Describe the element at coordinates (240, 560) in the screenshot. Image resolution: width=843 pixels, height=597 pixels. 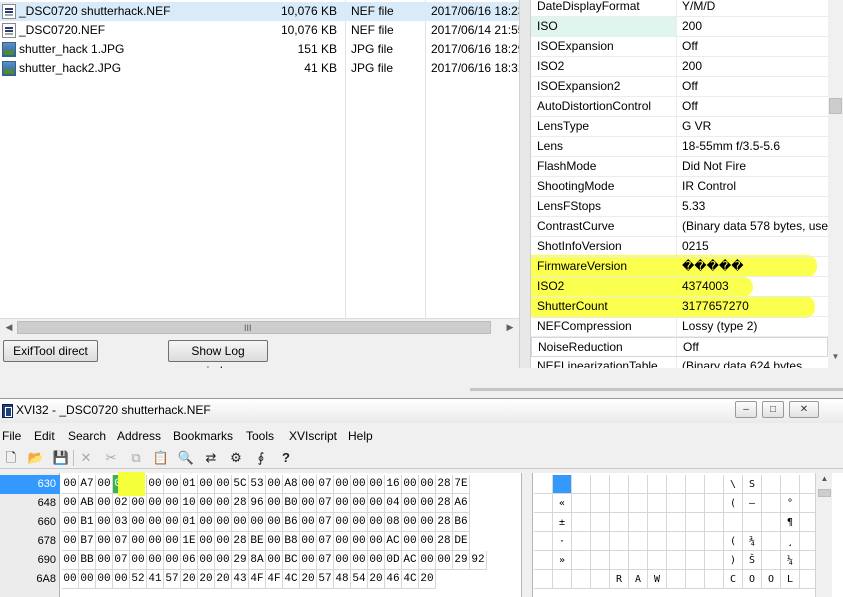
I see `hex-byte-cell: 29` at that location.